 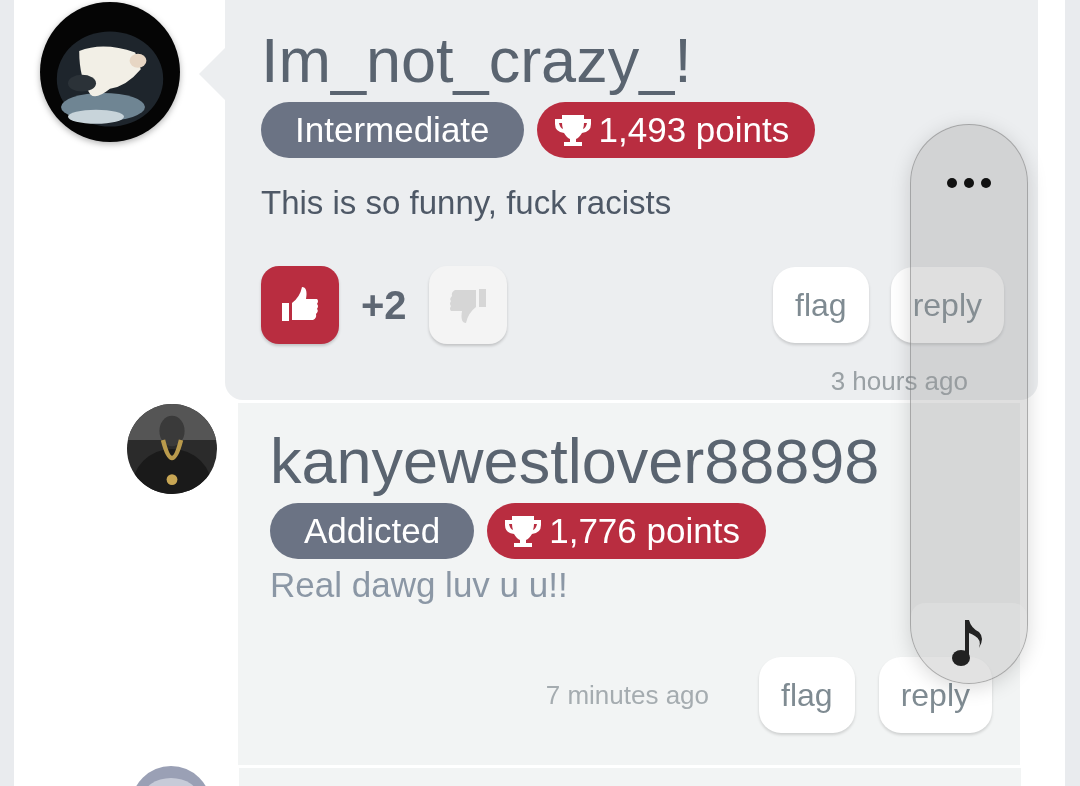 What do you see at coordinates (384, 305) in the screenshot?
I see `vote-score: +2` at bounding box center [384, 305].